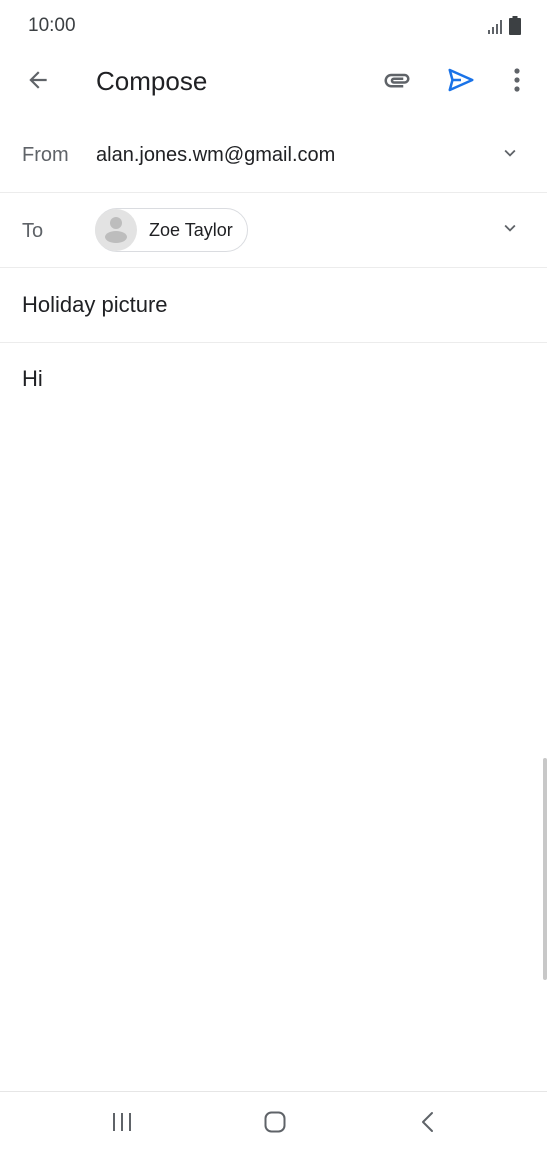 This screenshot has width=547, height=1156. I want to click on status-time: 10:00, so click(52, 25).